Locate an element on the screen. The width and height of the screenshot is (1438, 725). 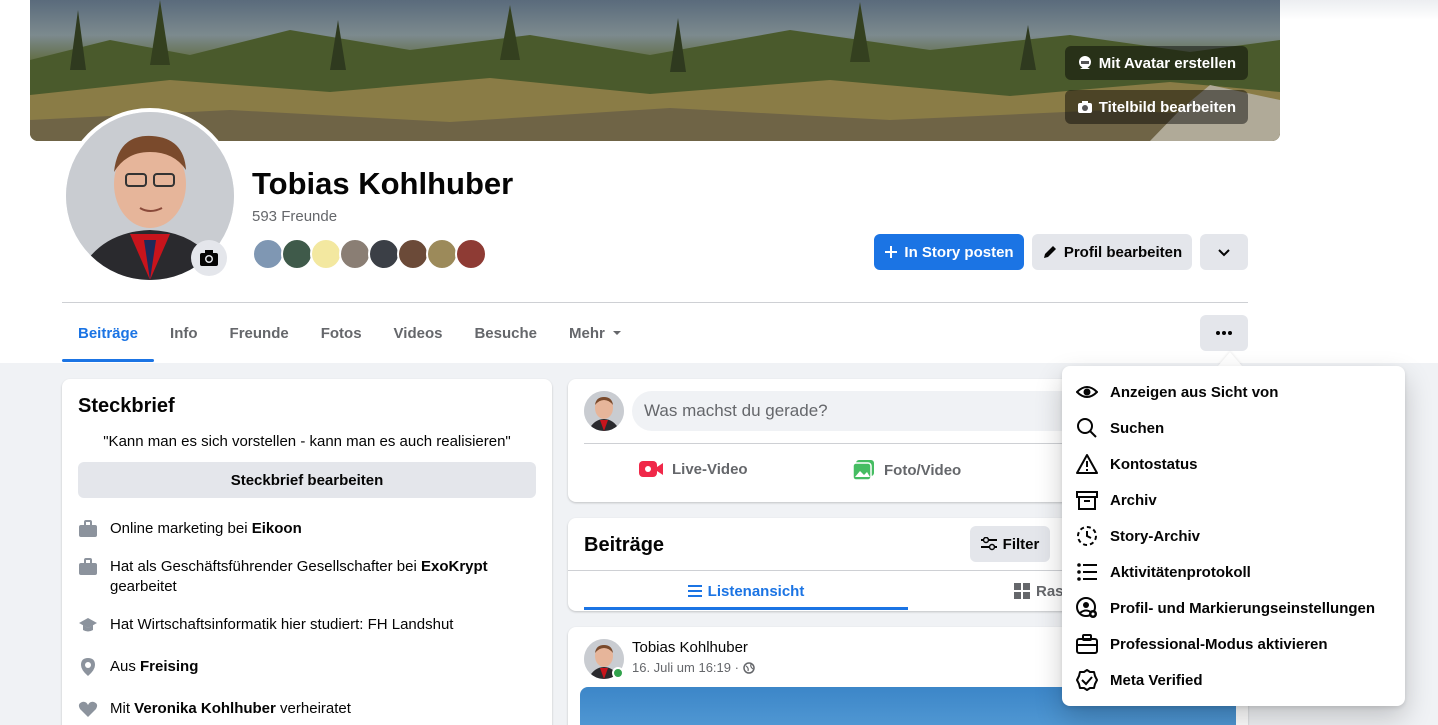
edit-cover-label: Titelbild bearbeiten is located at coordinates (1167, 107).